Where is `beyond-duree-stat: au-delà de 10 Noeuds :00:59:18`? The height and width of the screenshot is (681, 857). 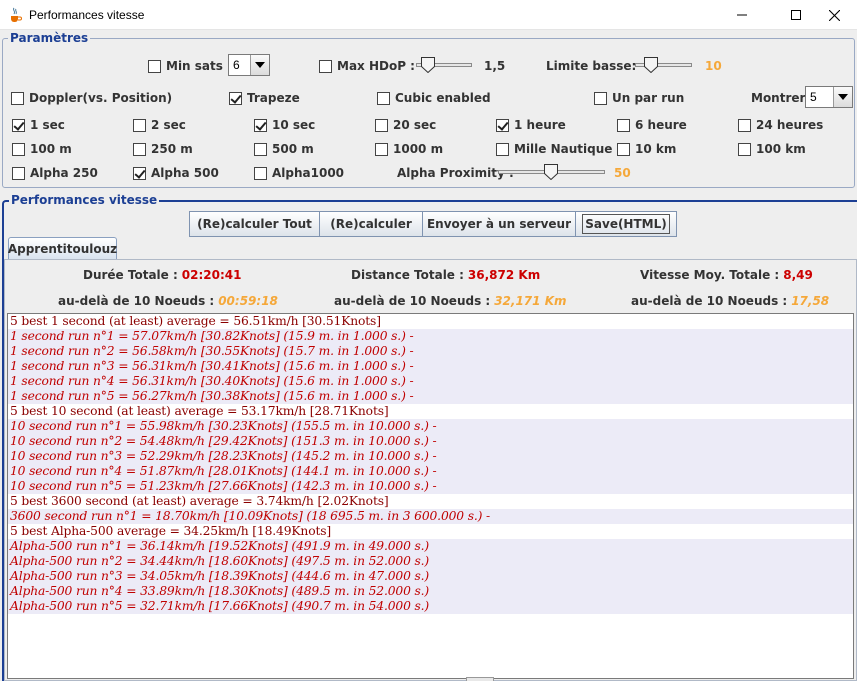 beyond-duree-stat: au-delà de 10 Noeuds :00:59:18 is located at coordinates (168, 301).